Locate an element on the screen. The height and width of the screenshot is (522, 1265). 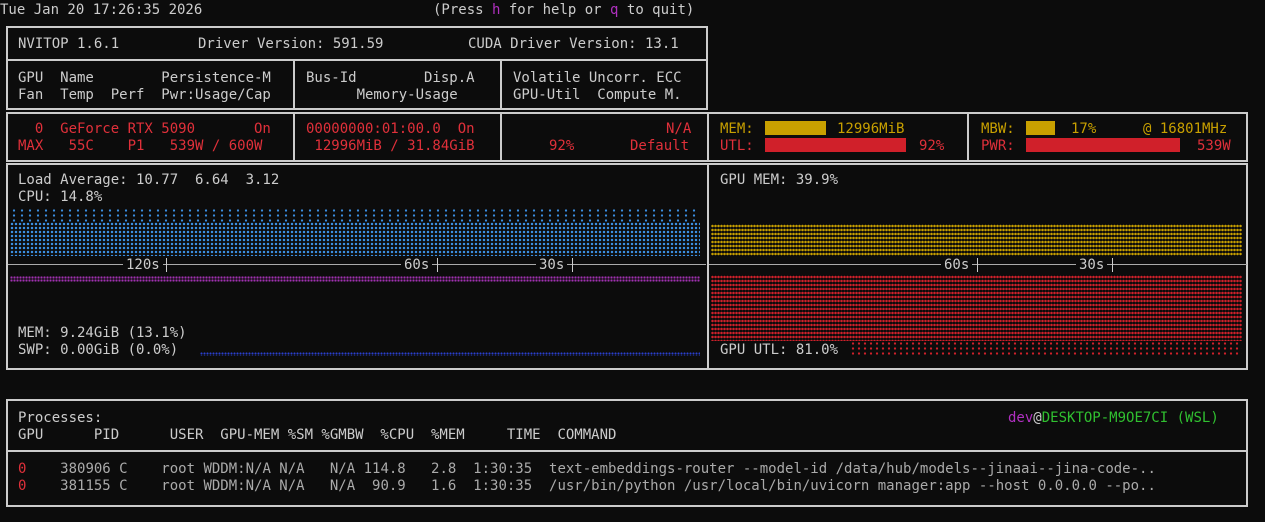
pwr-label: PWR: is located at coordinates (998, 146).